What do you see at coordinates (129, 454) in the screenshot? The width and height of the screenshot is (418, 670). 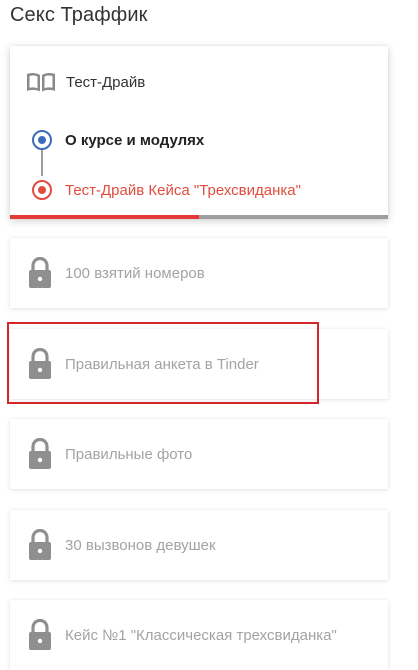 I see `locked-module-label: Правильные фото` at bounding box center [129, 454].